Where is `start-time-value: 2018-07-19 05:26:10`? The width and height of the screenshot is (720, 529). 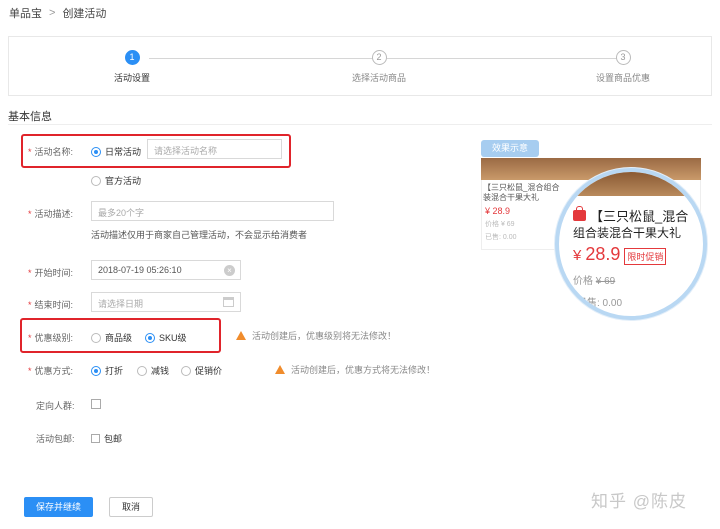
start-time-value: 2018-07-19 05:26:10 is located at coordinates (140, 270).